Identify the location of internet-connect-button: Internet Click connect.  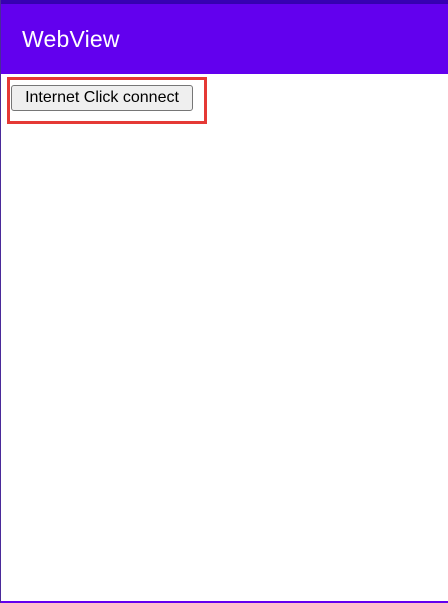
(102, 98).